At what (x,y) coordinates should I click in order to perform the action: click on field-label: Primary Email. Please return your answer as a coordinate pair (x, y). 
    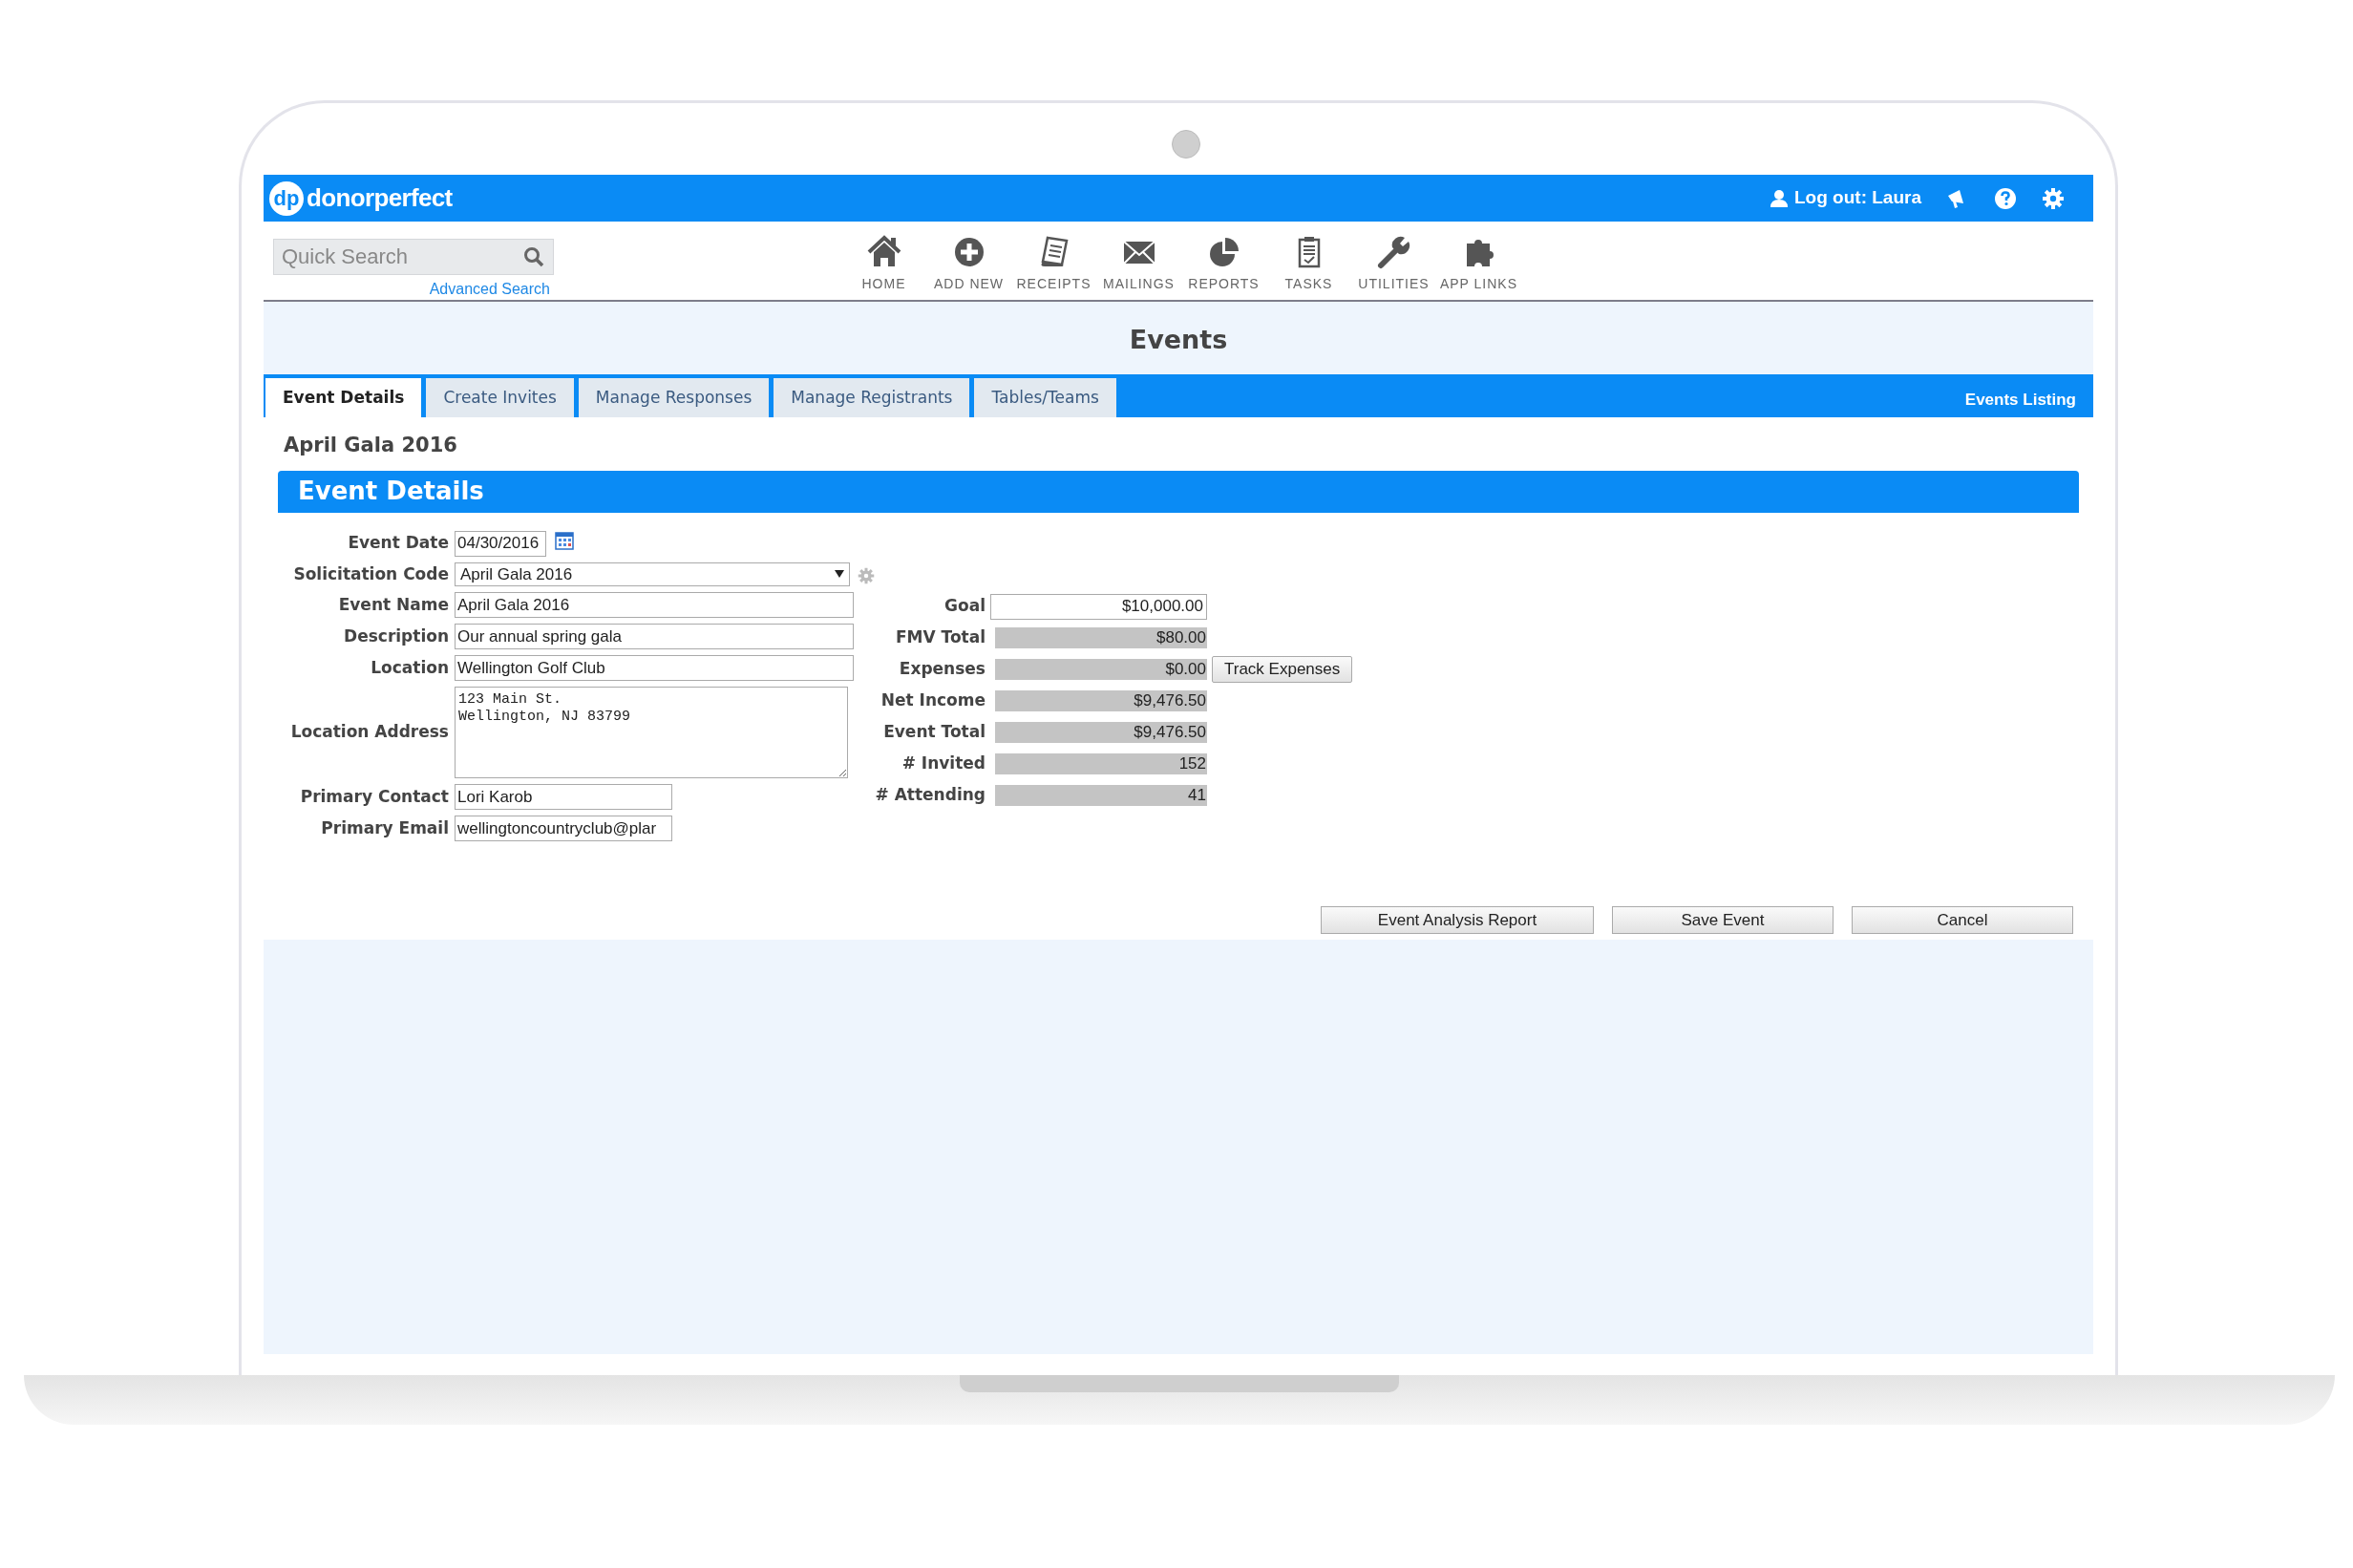
    Looking at the image, I should click on (384, 827).